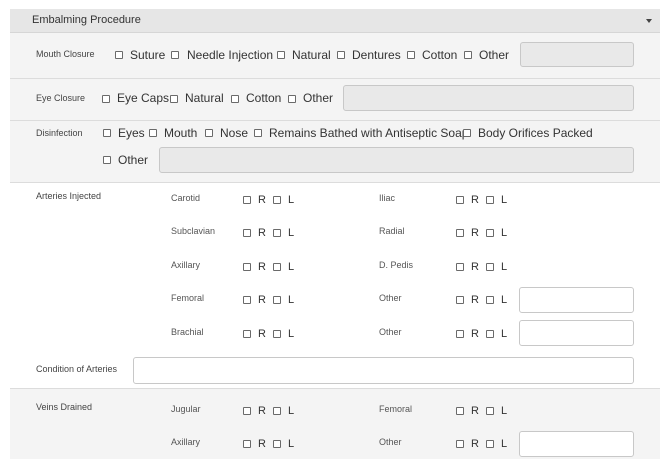  Describe the element at coordinates (247, 300) in the screenshot. I see `femoral-right-checkbox` at that location.